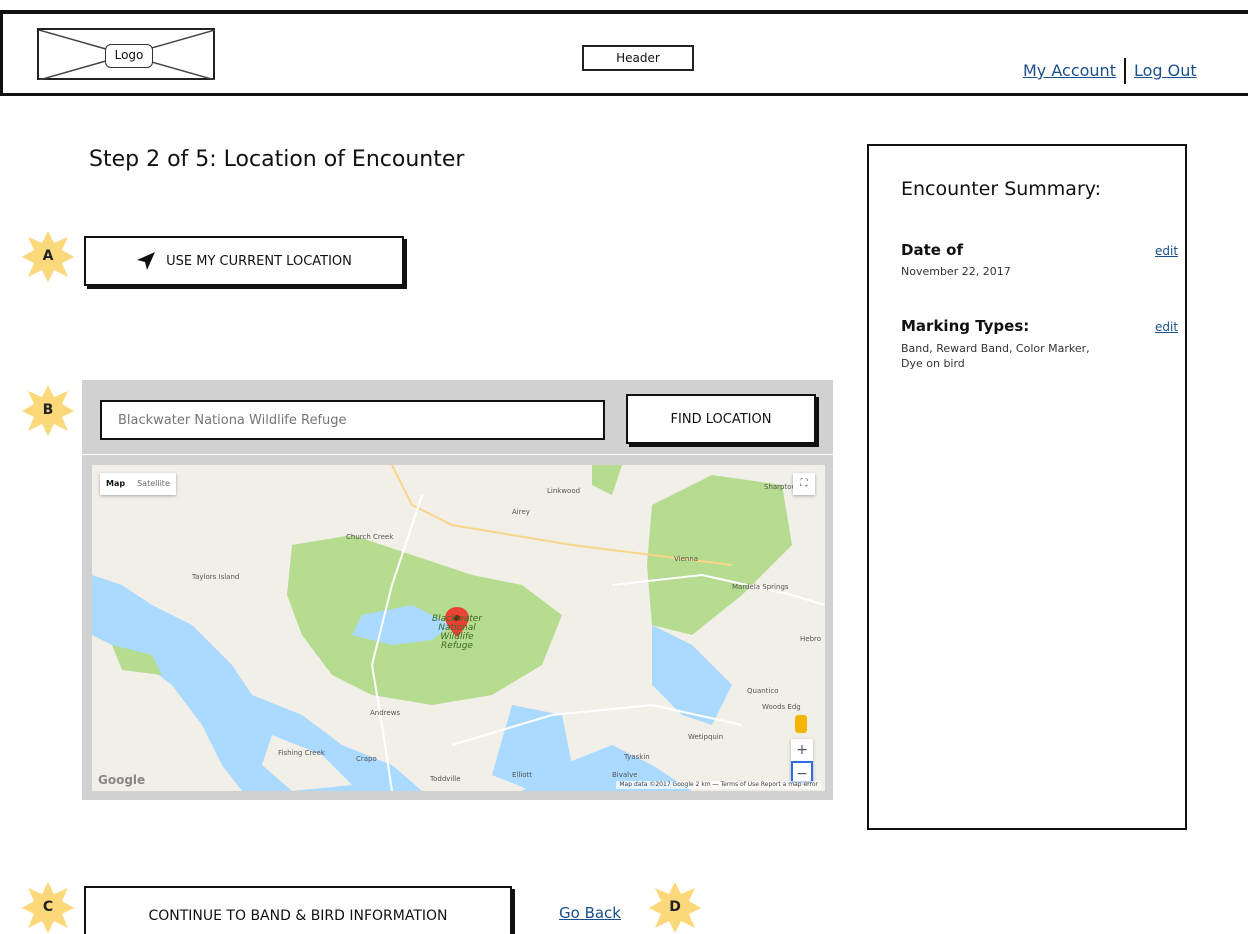 The image size is (1248, 934). I want to click on annotation-label: C, so click(48, 907).